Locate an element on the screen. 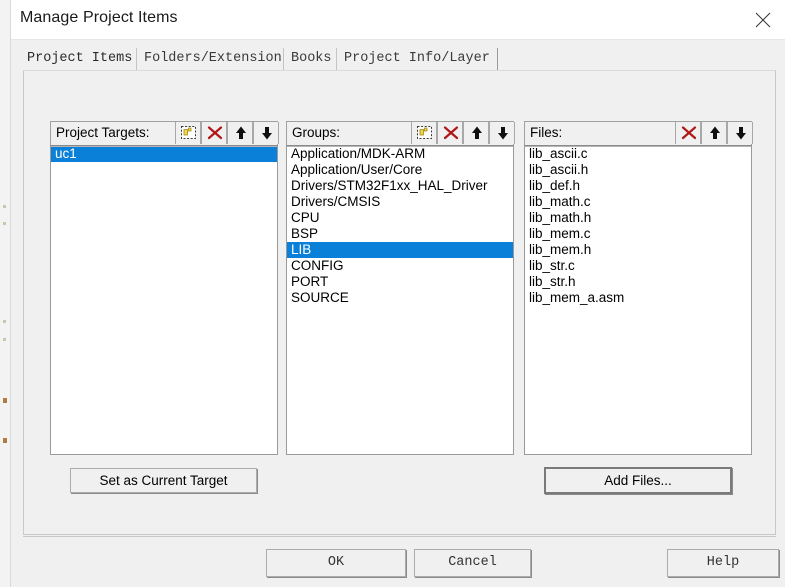 This screenshot has height=587, width=785. background-window-sliver is located at coordinates (5, 293).